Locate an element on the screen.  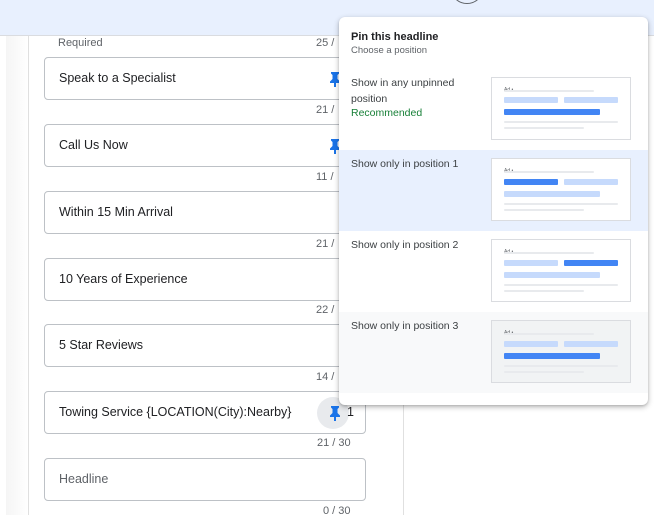
option-label: Show in any unpinned position is located at coordinates (403, 91).